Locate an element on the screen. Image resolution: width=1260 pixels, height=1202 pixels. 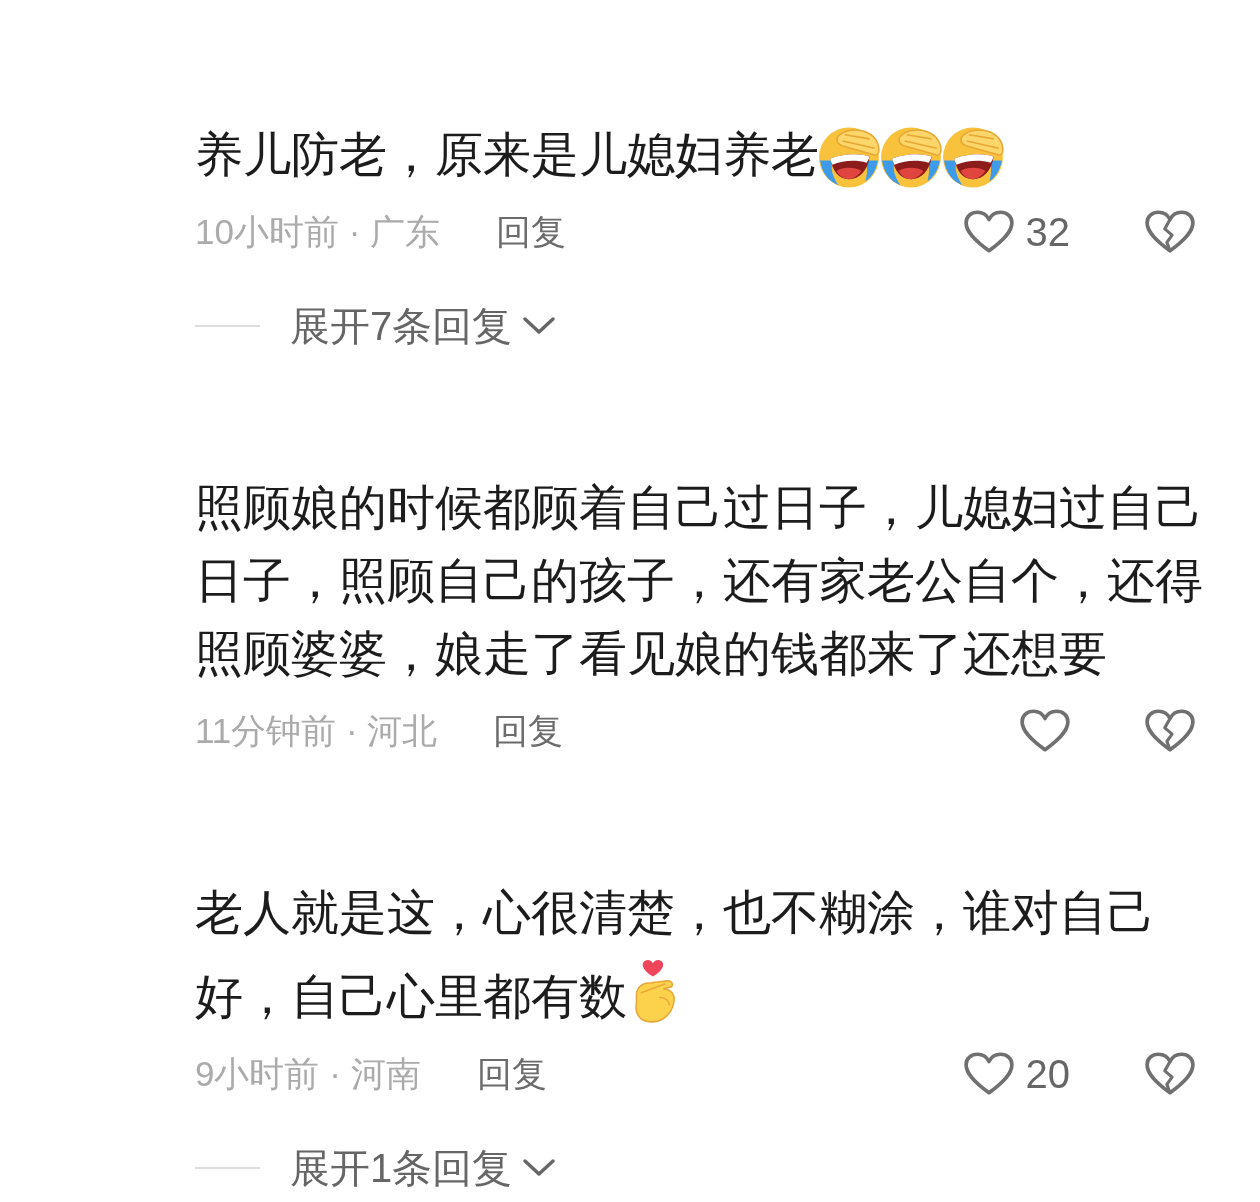
comment-time-location: 9小时前 · 河南 is located at coordinates (308, 1073).